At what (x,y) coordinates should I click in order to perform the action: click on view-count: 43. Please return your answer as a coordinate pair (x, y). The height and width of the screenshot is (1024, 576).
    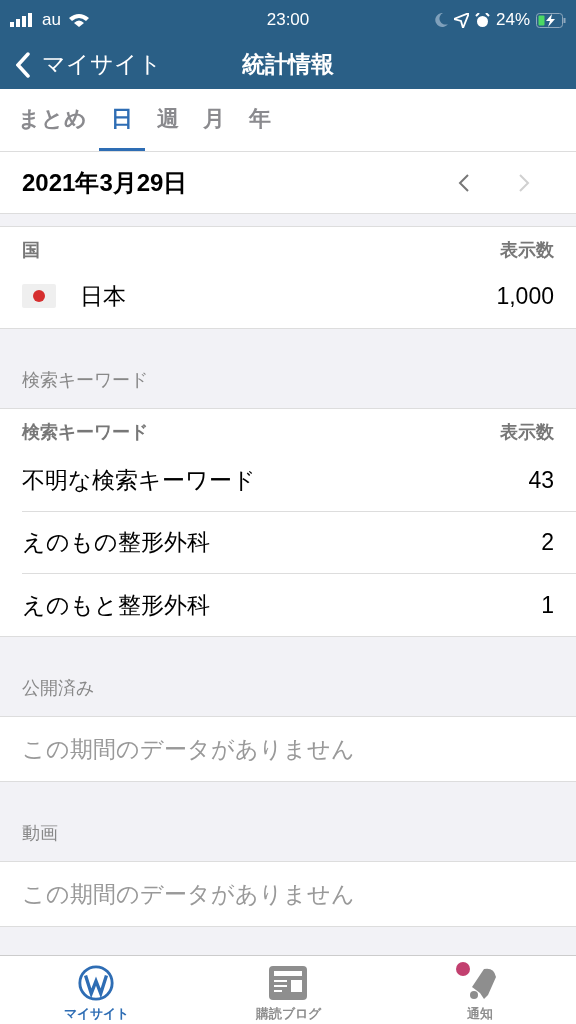
    Looking at the image, I should click on (541, 481).